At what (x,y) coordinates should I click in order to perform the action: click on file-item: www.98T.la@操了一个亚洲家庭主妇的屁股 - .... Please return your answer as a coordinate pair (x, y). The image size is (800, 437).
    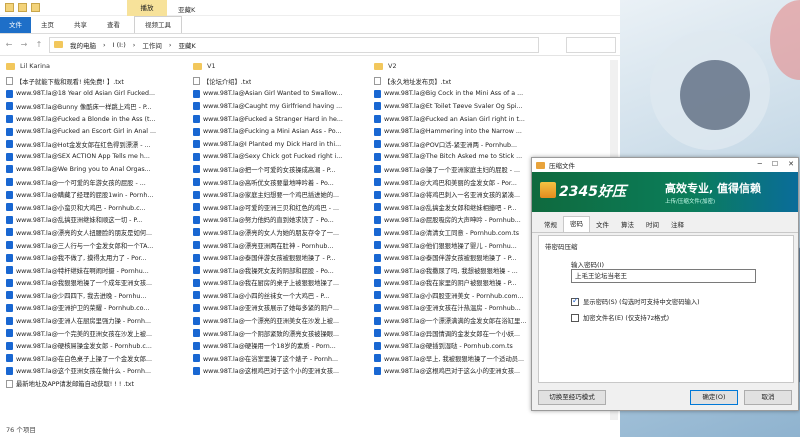
    Looking at the image, I should click on (461, 169).